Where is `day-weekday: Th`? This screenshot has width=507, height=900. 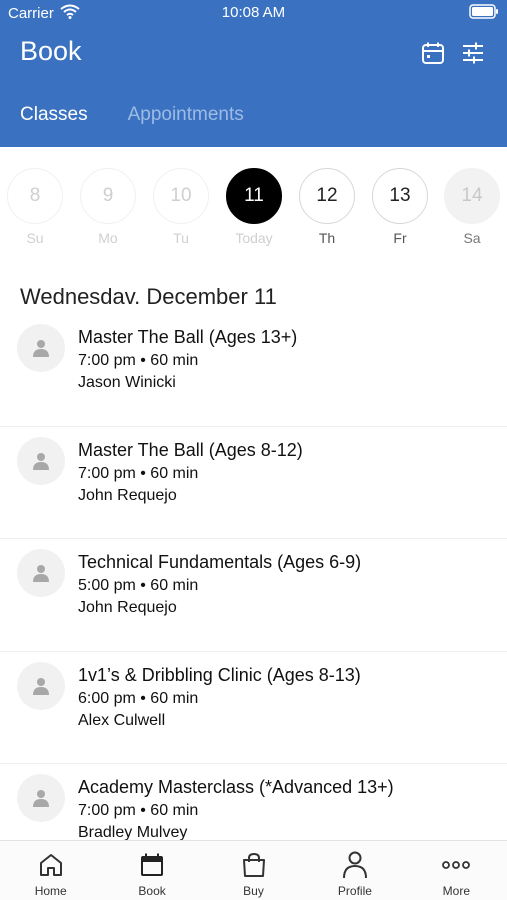 day-weekday: Th is located at coordinates (327, 238).